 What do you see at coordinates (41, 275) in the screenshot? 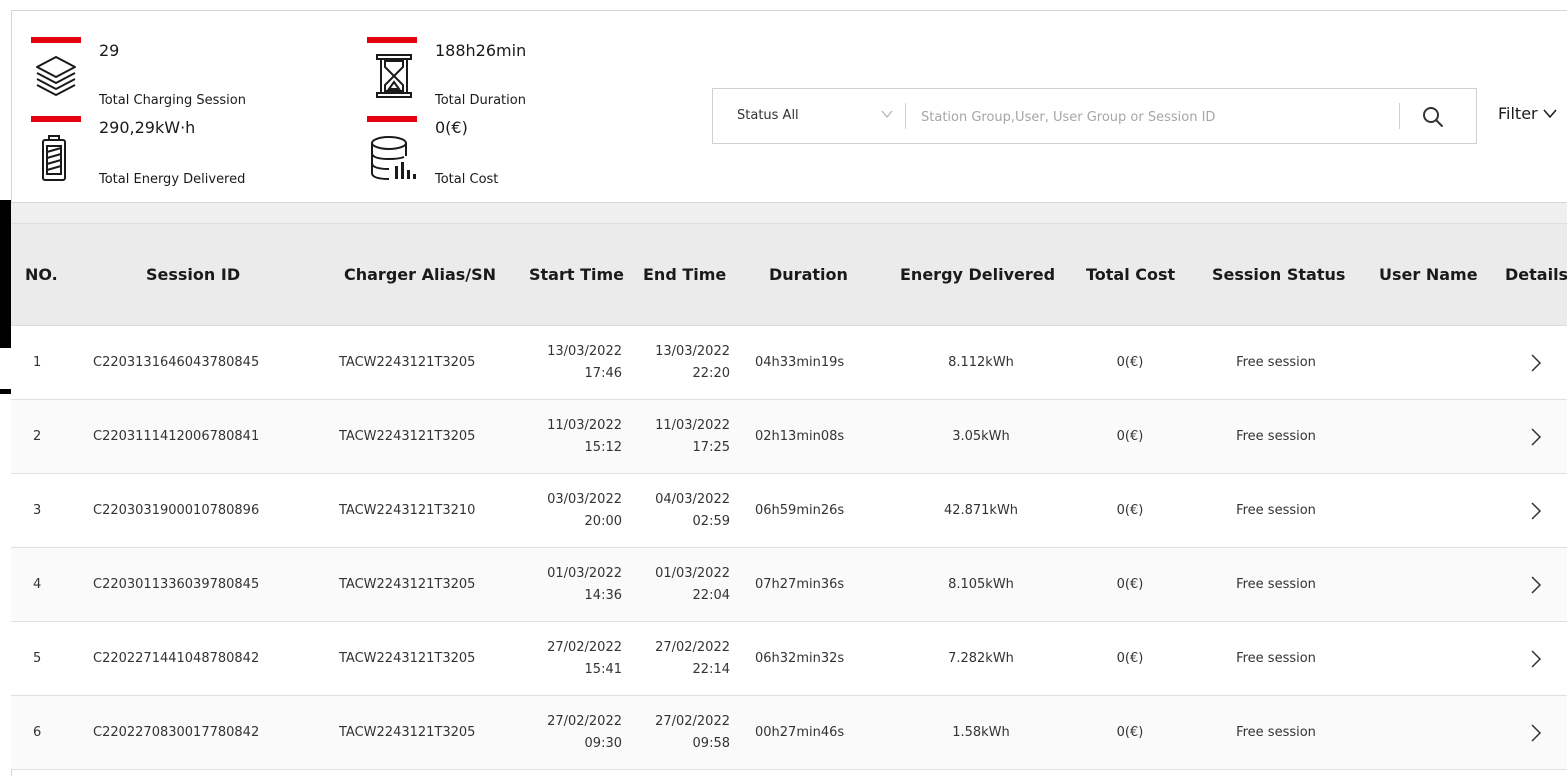
I see `header-no: NO.` at bounding box center [41, 275].